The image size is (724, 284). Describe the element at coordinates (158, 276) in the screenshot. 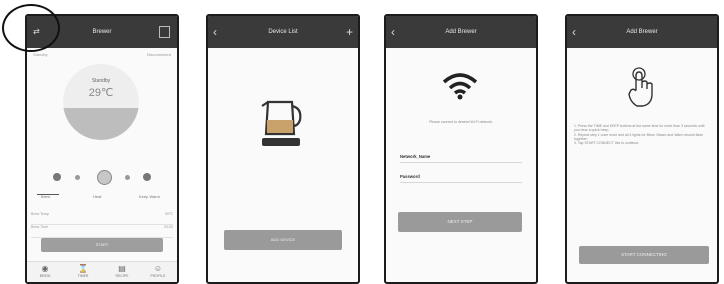

I see `nav-label: PROFILE` at that location.